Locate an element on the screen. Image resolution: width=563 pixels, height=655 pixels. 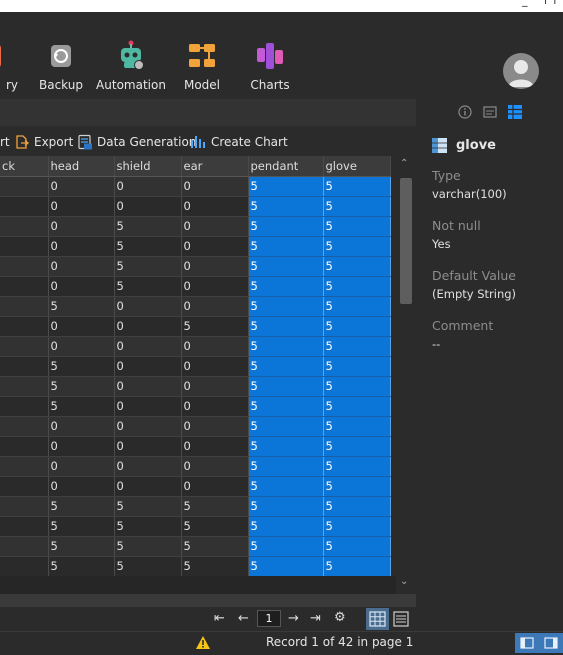
vertical-scroll-thumb is located at coordinates (406, 241).